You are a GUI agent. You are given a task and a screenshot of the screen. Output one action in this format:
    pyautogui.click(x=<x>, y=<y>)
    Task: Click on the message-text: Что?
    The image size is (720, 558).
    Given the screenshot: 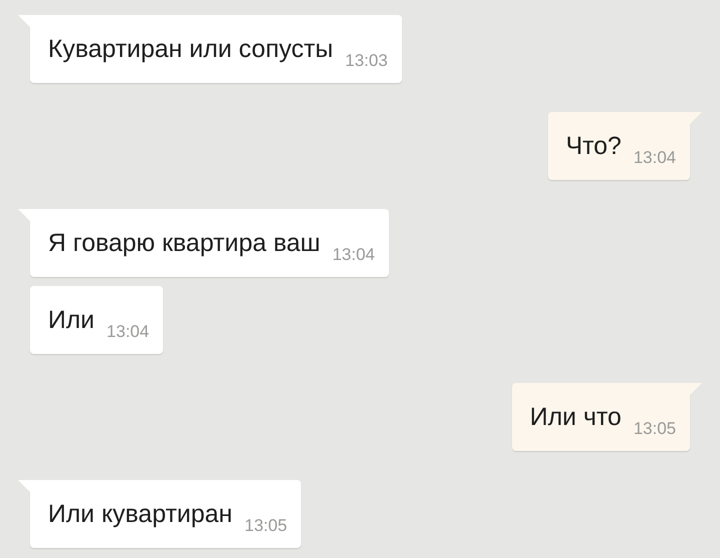 What is the action you would take?
    pyautogui.click(x=594, y=146)
    